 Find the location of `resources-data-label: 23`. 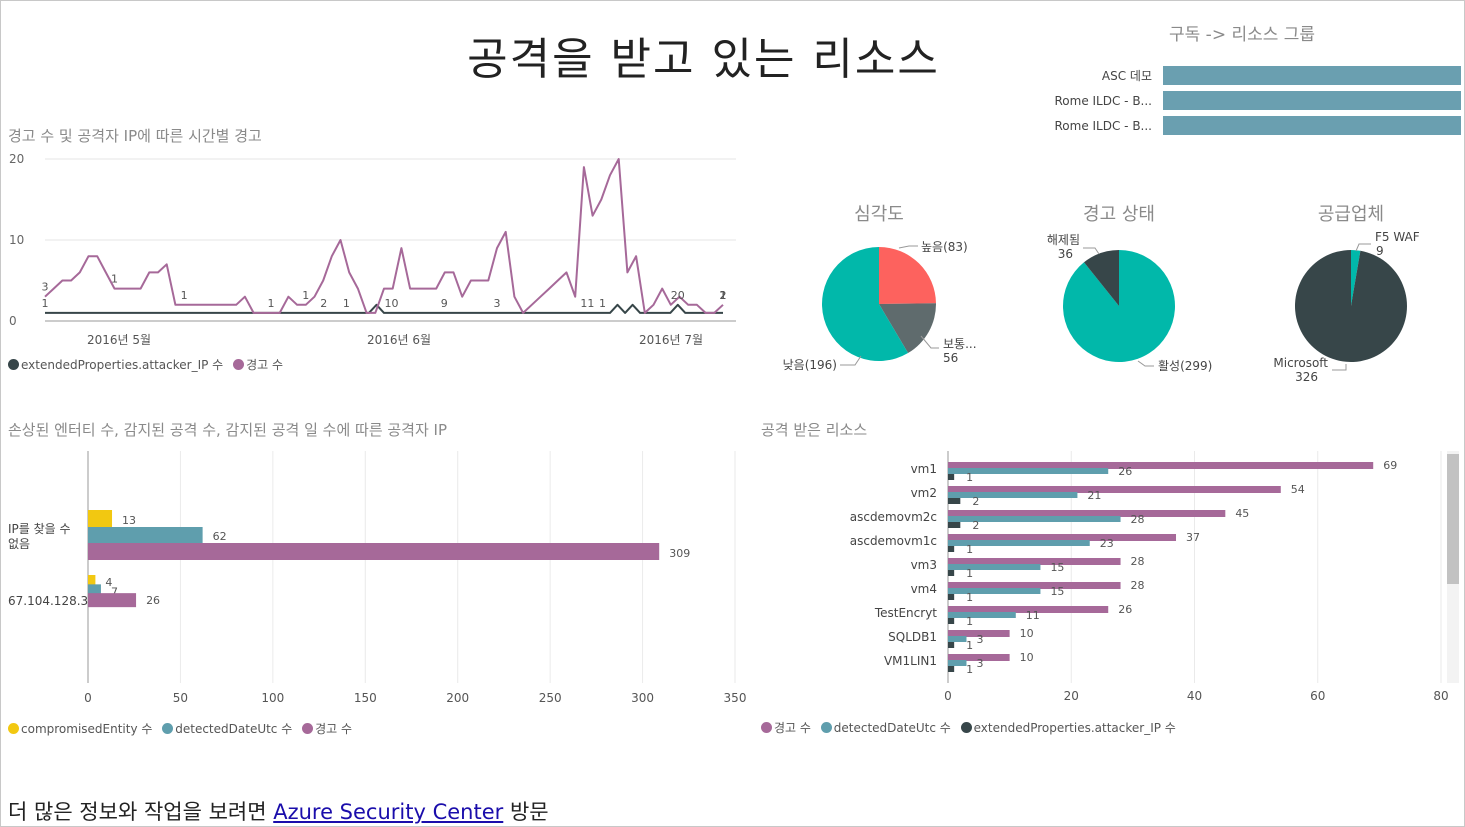

resources-data-label: 23 is located at coordinates (1107, 543).